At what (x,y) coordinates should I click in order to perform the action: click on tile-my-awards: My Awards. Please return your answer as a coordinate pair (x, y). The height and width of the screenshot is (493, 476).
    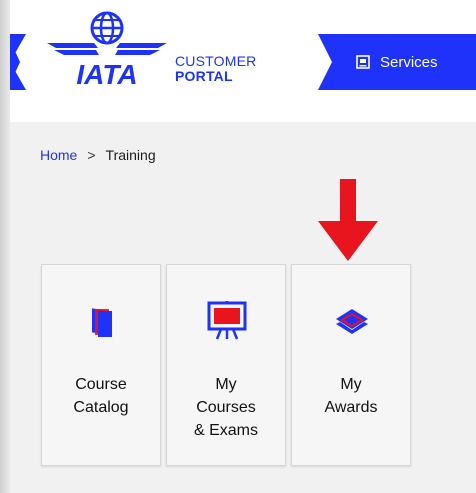
    Looking at the image, I should click on (351, 365).